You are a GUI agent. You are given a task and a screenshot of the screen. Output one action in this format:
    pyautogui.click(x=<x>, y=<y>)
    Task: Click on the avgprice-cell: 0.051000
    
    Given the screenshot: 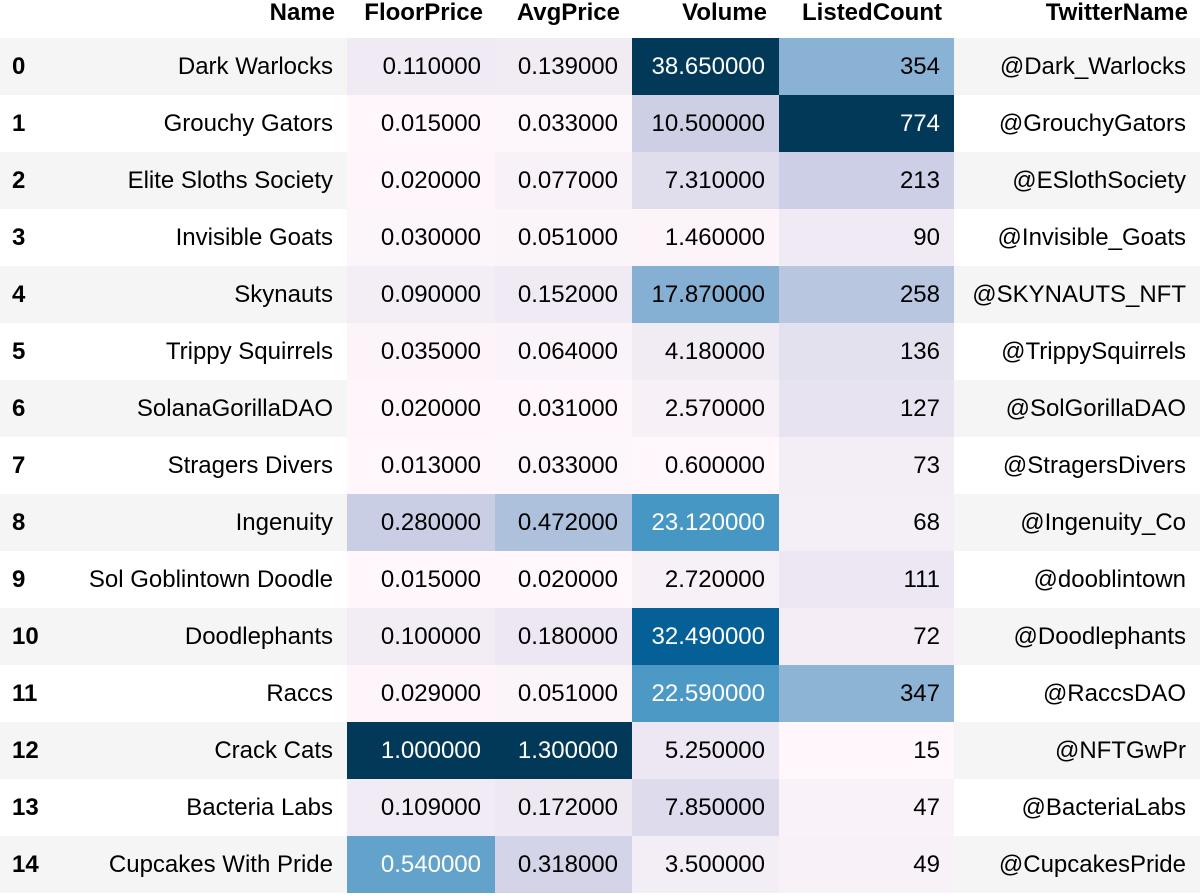 What is the action you would take?
    pyautogui.click(x=563, y=237)
    